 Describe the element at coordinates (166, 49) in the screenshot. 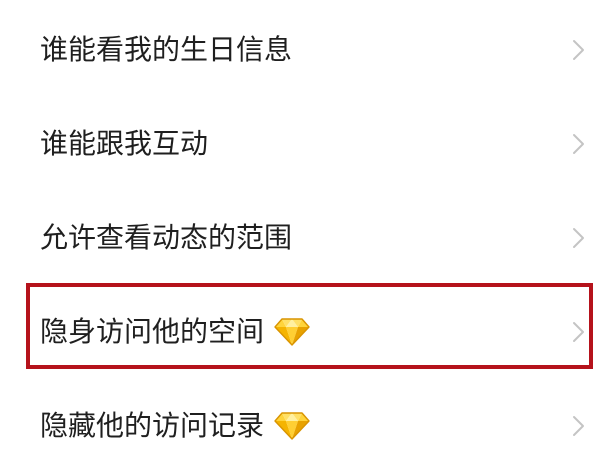

I see `settings-item-label: 谁能看我的生日信息` at that location.